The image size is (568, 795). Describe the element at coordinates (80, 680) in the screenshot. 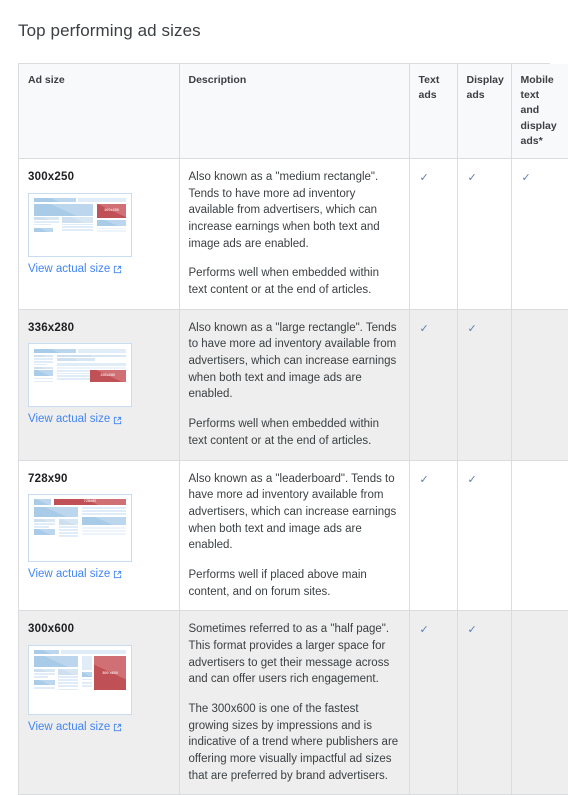

I see `thumbnail-mock-page: 300 x600` at that location.